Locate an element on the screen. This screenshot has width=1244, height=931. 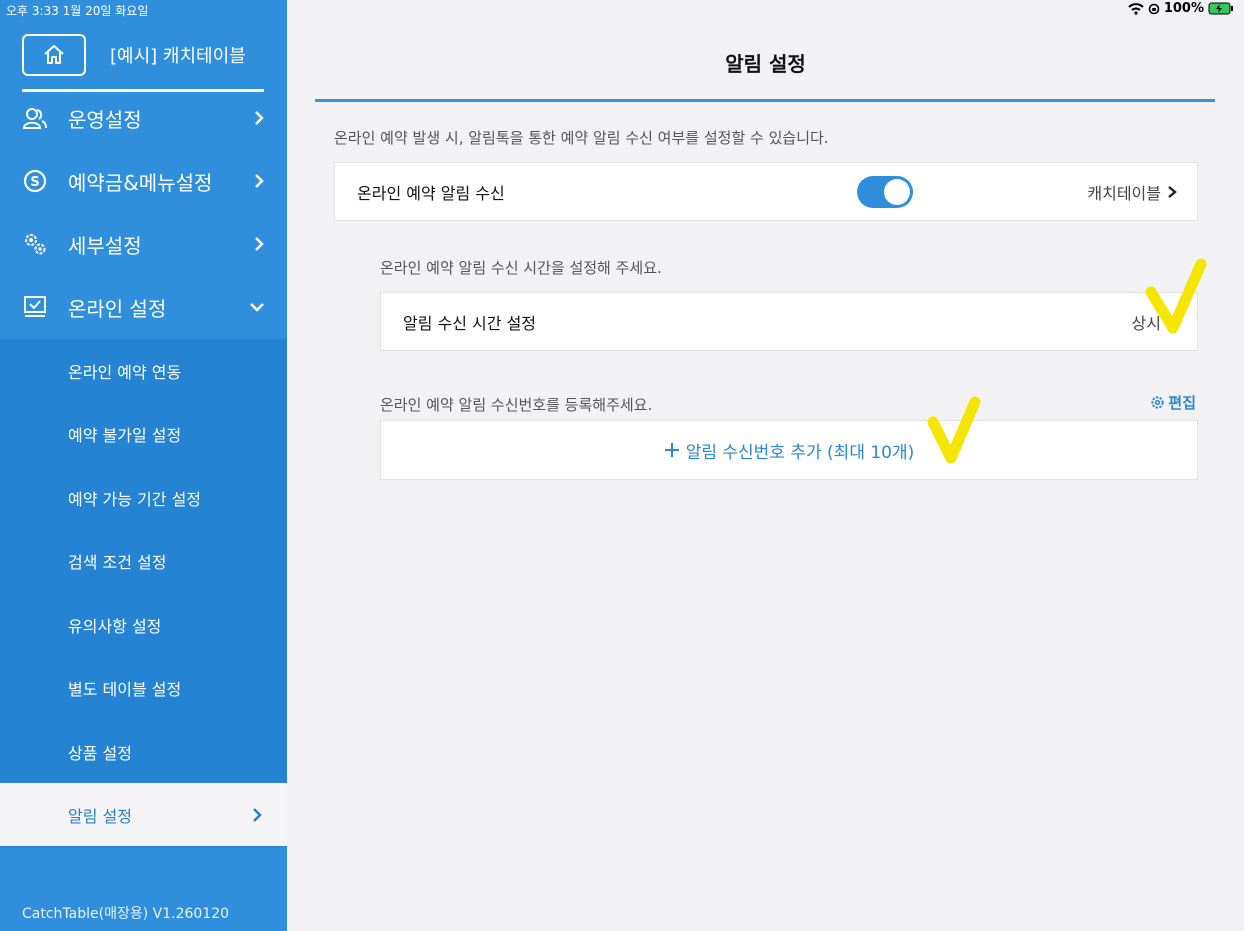
submenu-item-notices: 유의사항 설정 is located at coordinates (143, 624).